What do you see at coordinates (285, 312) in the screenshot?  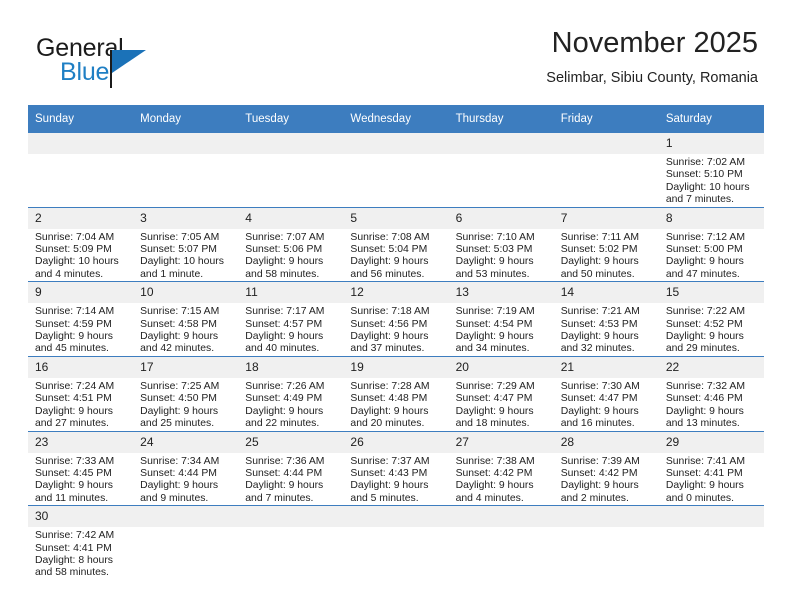 I see `sunrise-text: Sunrise: 7:17 AM` at bounding box center [285, 312].